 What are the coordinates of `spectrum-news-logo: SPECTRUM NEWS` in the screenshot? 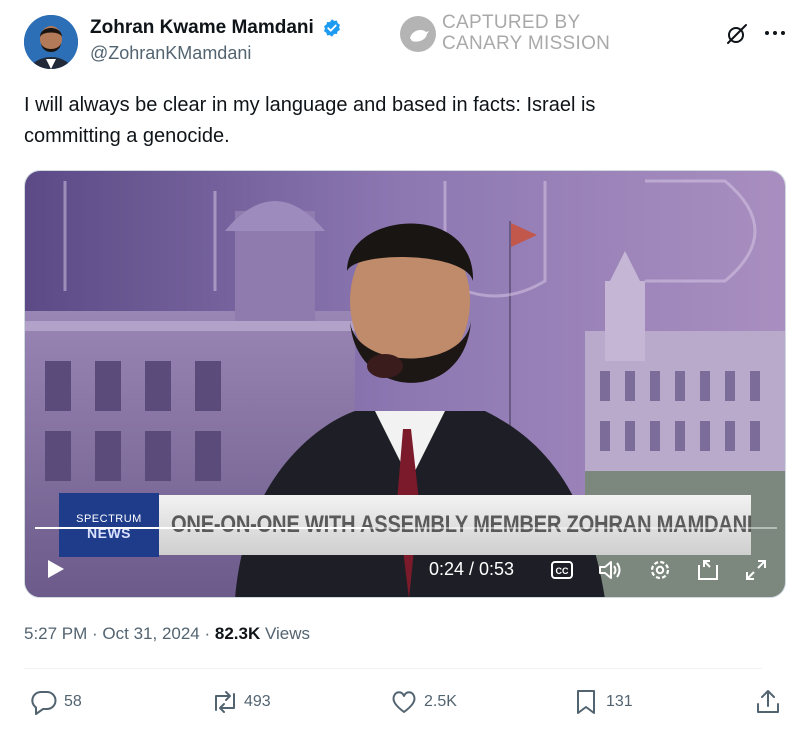 It's located at (109, 525).